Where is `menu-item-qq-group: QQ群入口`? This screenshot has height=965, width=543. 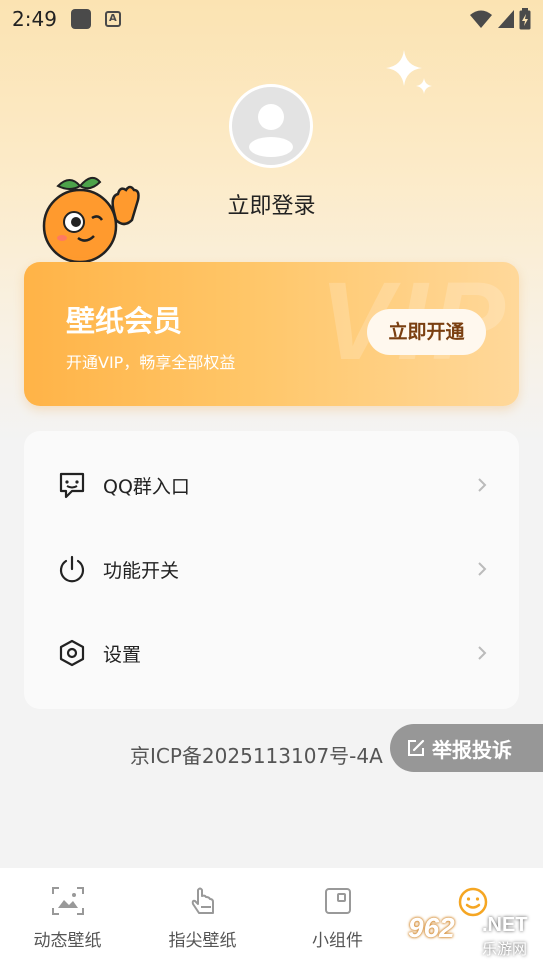
menu-item-qq-group: QQ群入口 is located at coordinates (271, 485).